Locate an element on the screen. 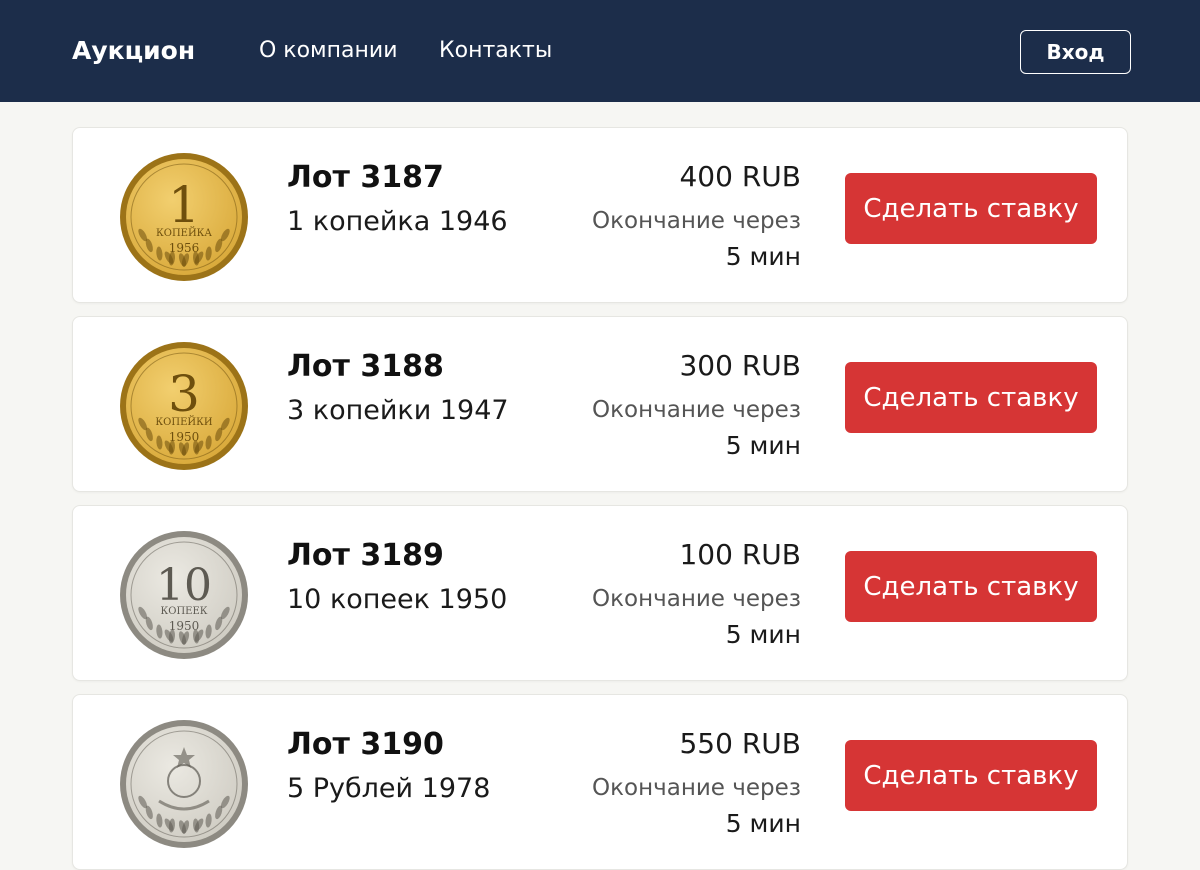 Image resolution: width=1200 pixels, height=870 pixels. lot-price: 300 RUB is located at coordinates (740, 365).